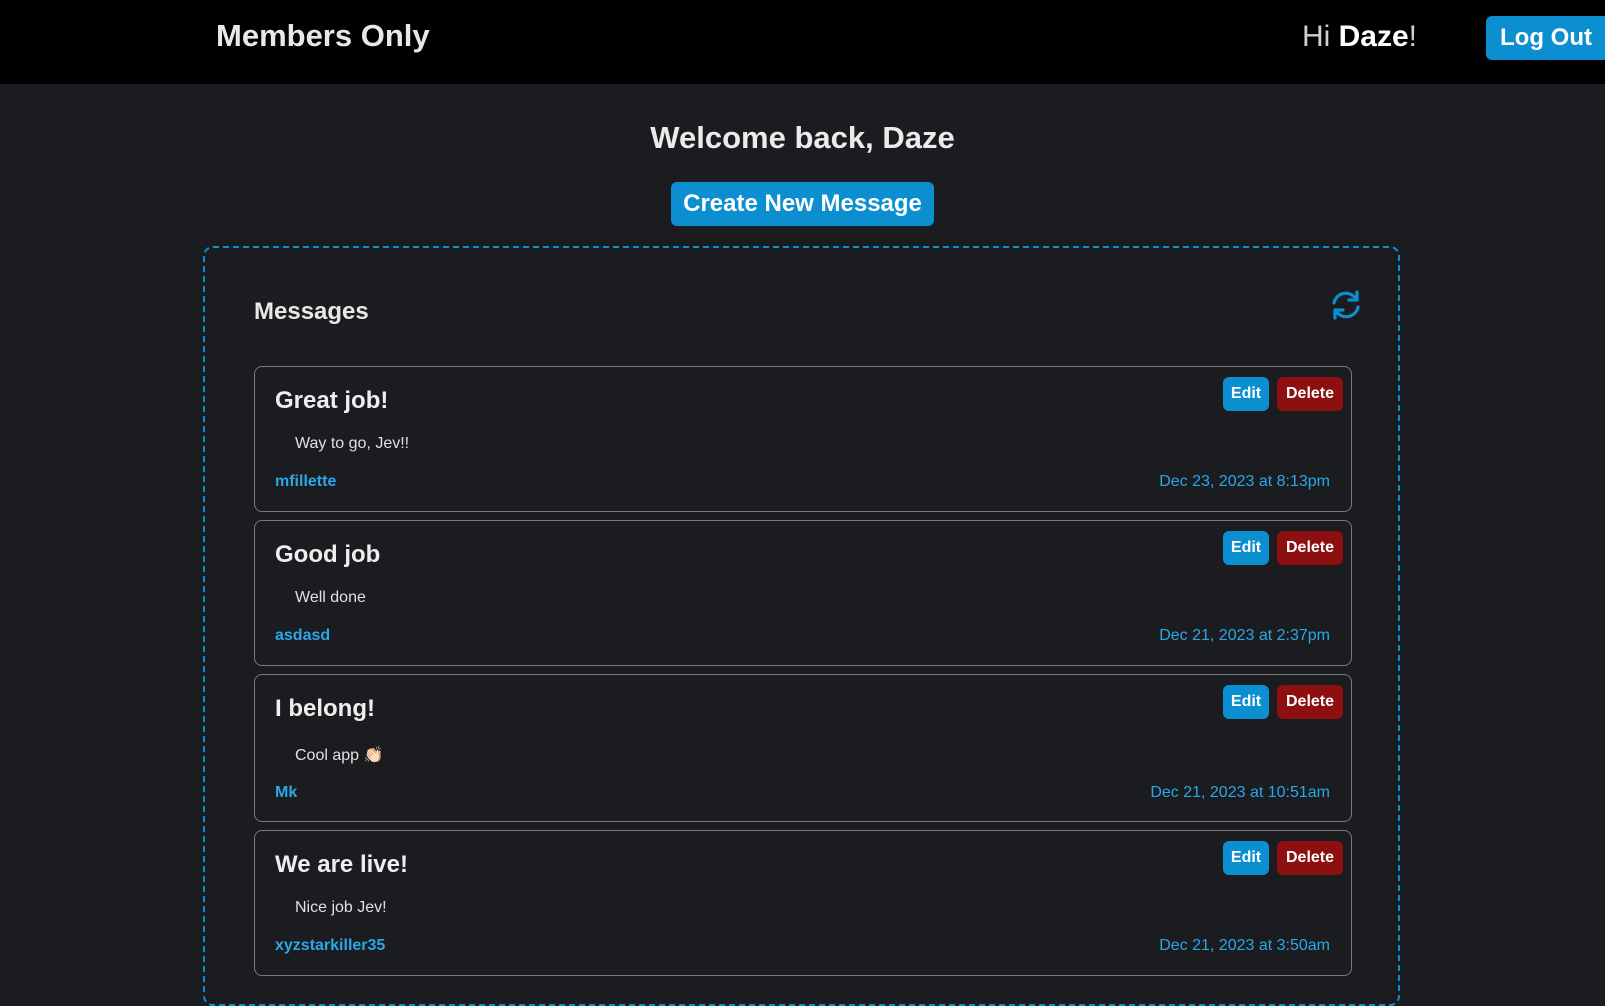 The width and height of the screenshot is (1605, 1006). Describe the element at coordinates (802, 137) in the screenshot. I see `welcome-heading: Welcome back, Daze` at that location.